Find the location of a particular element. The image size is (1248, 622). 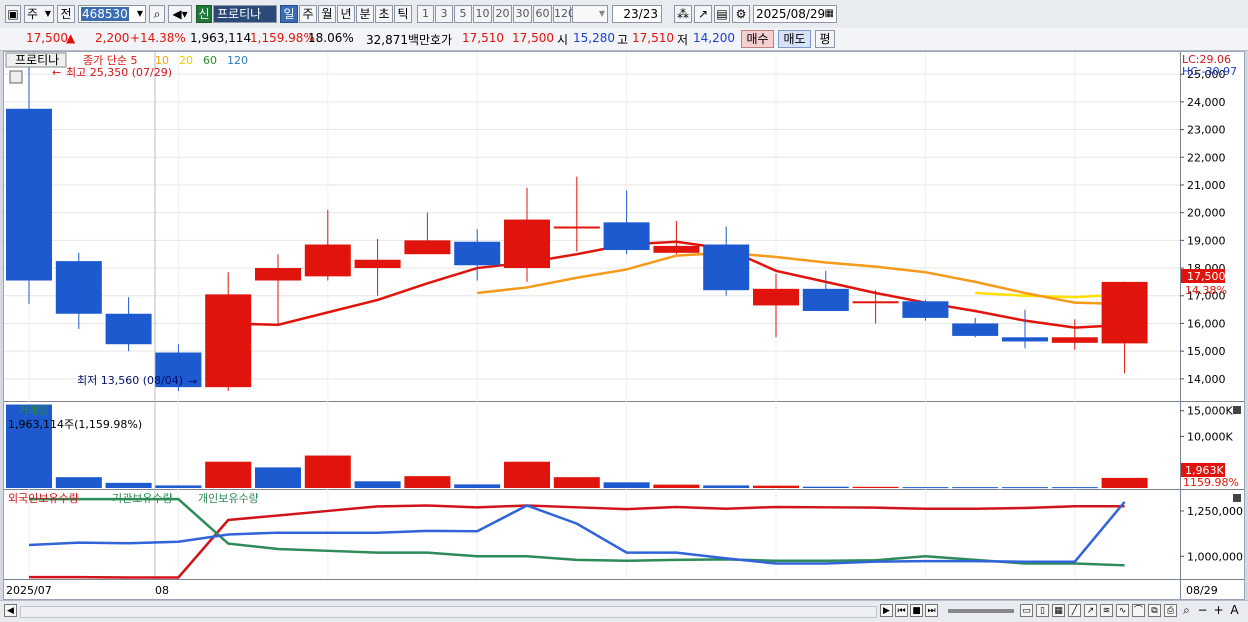

interval-120: 120 is located at coordinates (564, 14).